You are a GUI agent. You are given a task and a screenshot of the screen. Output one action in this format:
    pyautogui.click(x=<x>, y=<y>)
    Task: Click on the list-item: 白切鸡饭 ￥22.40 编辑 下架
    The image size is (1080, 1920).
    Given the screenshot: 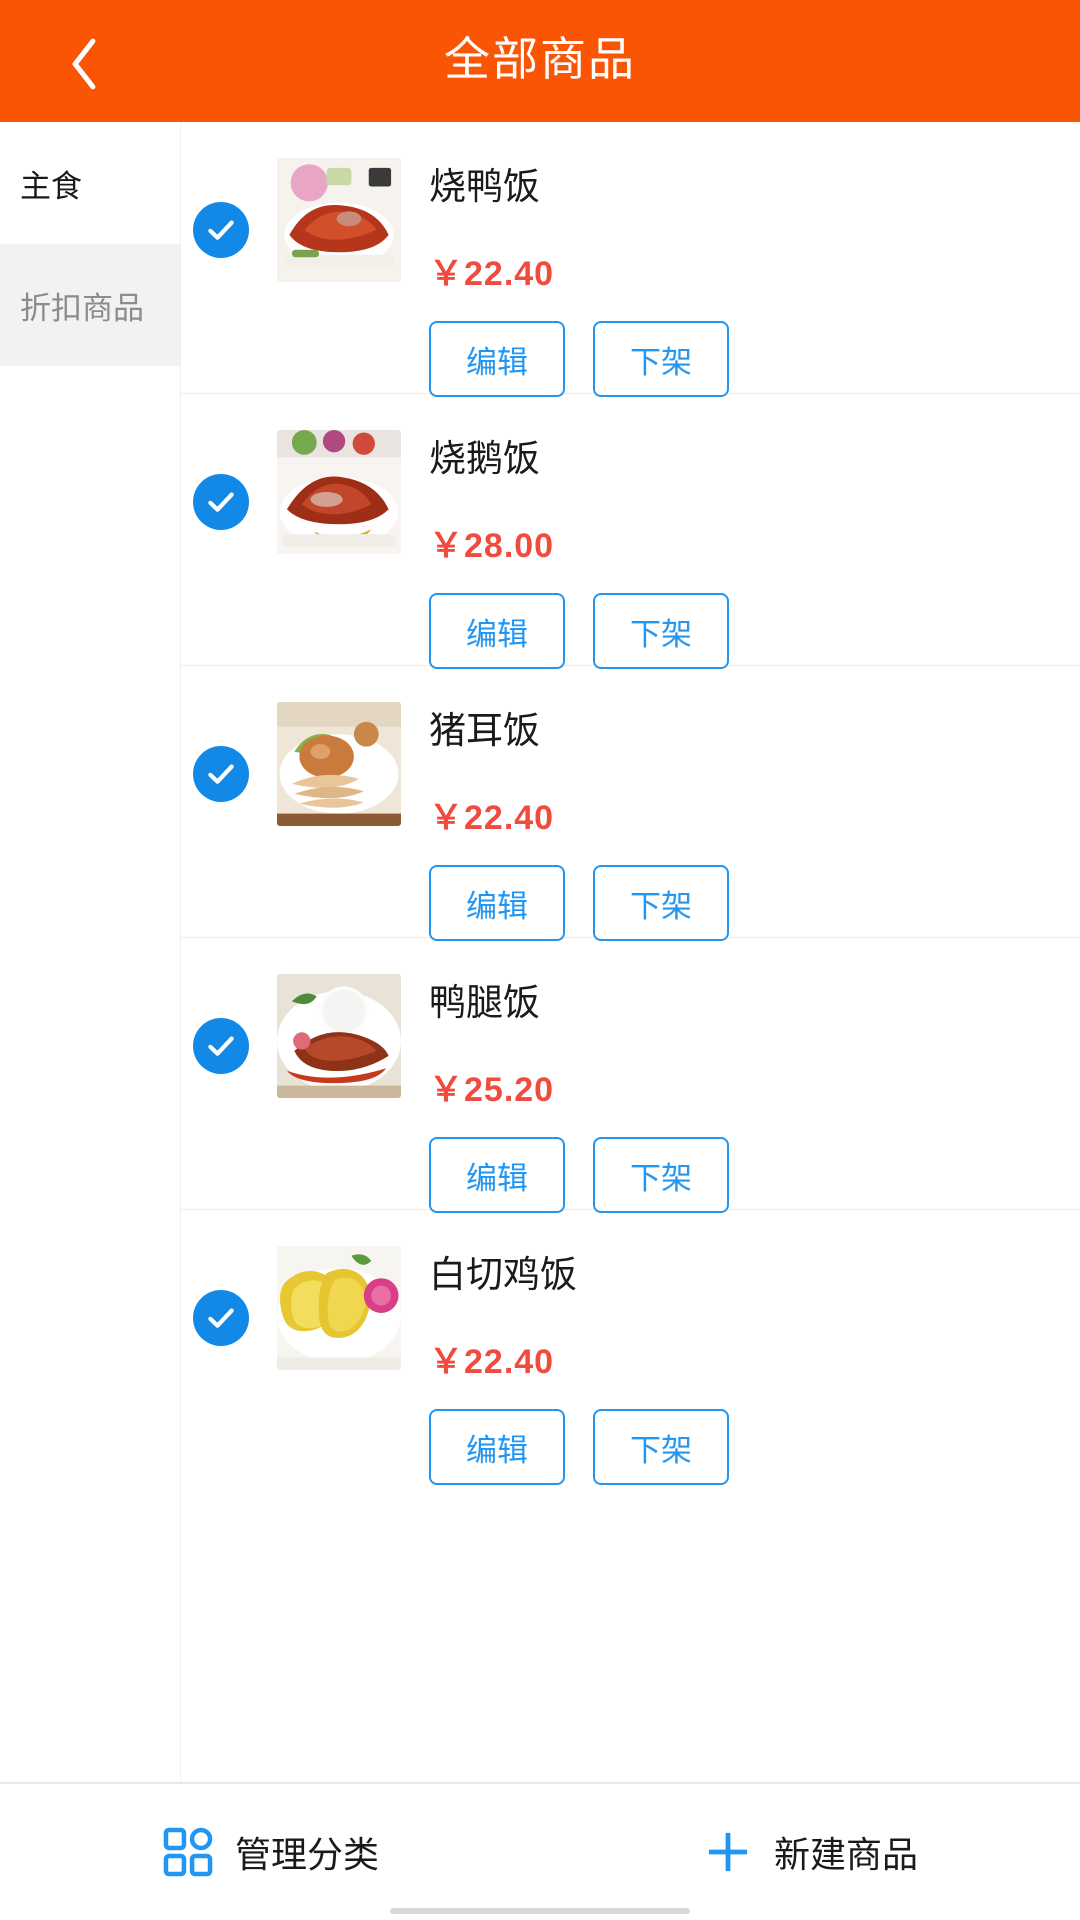 What is the action you would take?
    pyautogui.click(x=630, y=1347)
    